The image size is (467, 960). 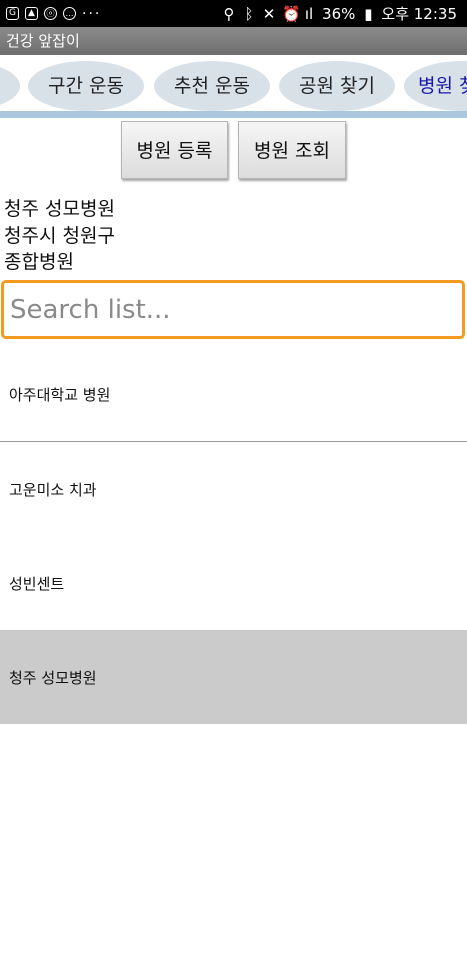 I want to click on status-bar-left: G ▲ ⓞ … ···, so click(x=53, y=14).